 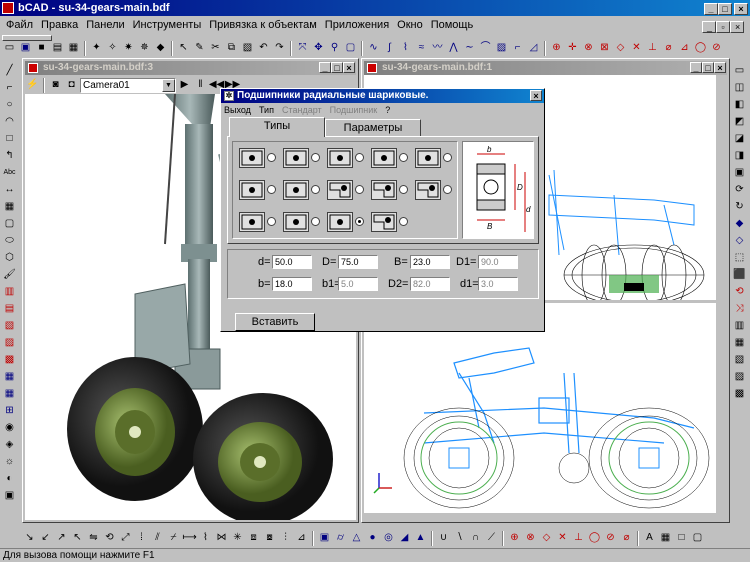 I want to click on zoom-icon: ⚲, so click(x=334, y=48).